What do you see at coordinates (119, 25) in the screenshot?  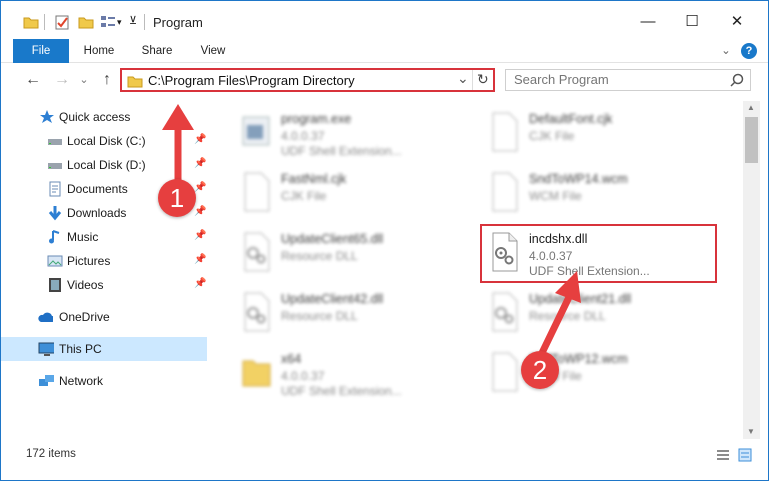 I see `view-dropdown-icon: ▾` at bounding box center [119, 25].